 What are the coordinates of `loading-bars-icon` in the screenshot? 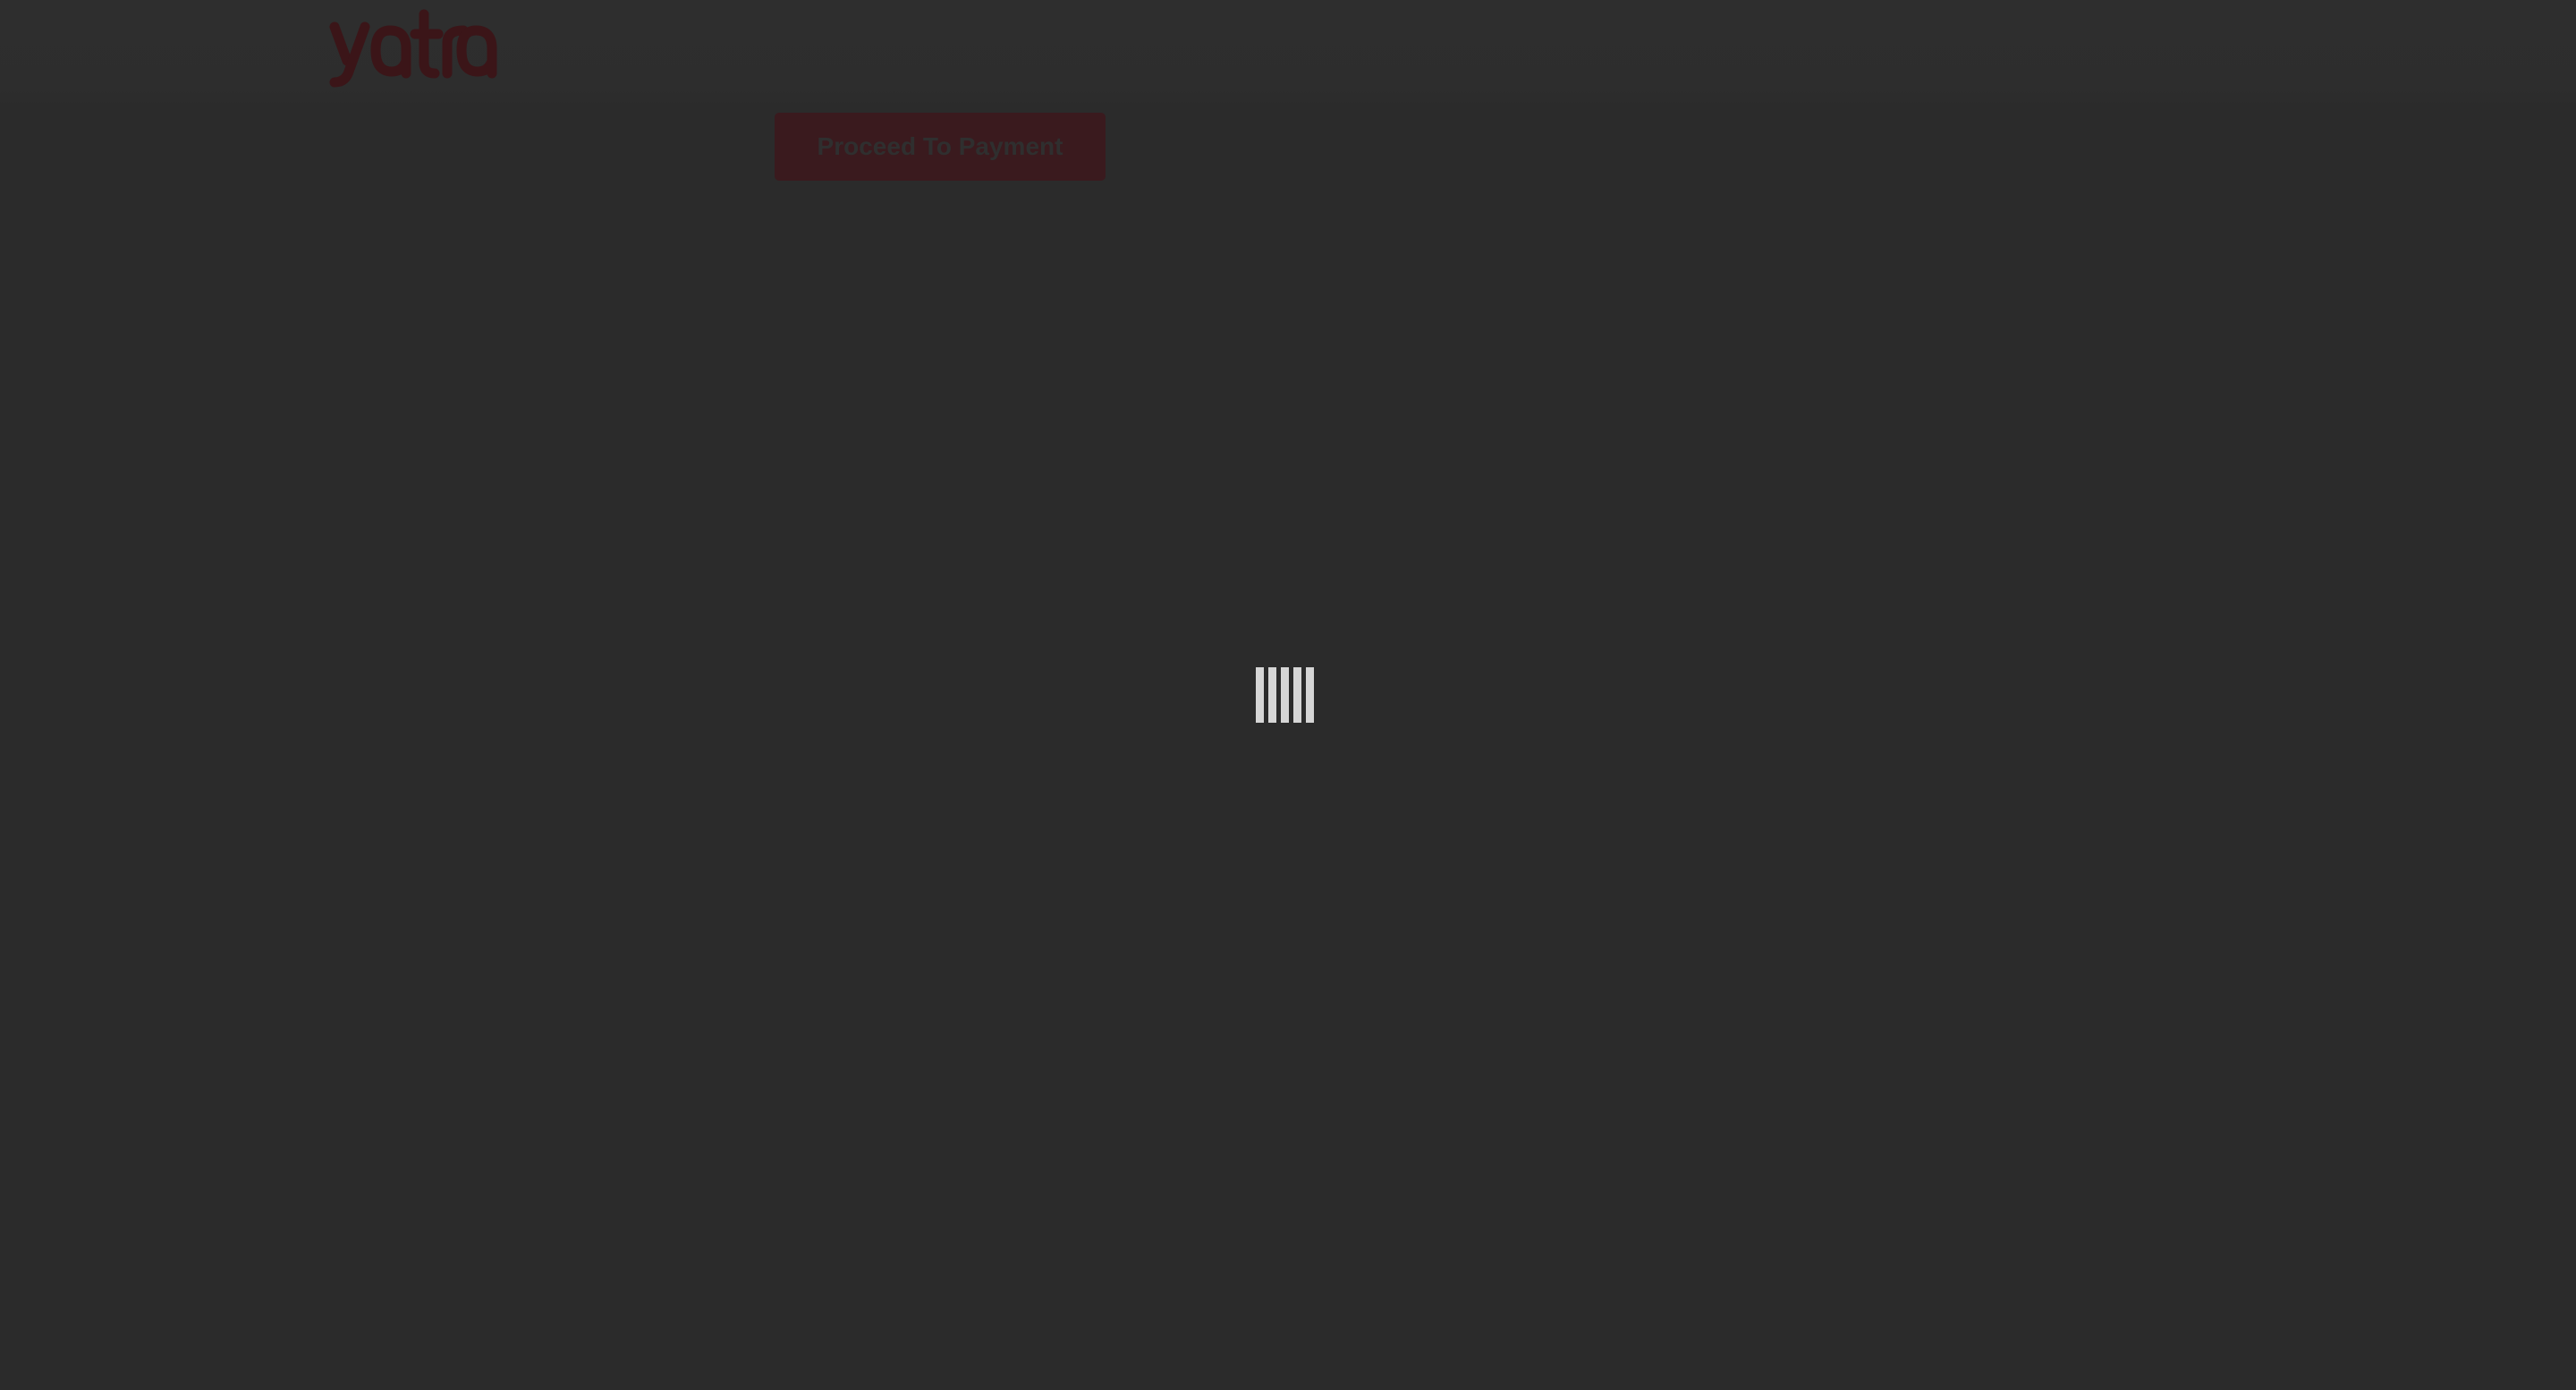 It's located at (1287, 695).